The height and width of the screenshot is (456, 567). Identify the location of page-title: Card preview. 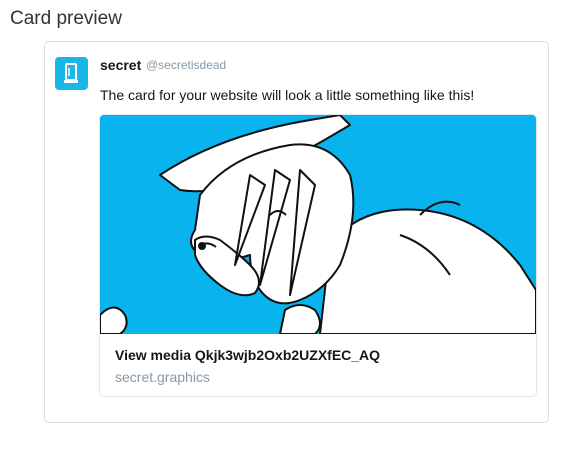
(66, 18).